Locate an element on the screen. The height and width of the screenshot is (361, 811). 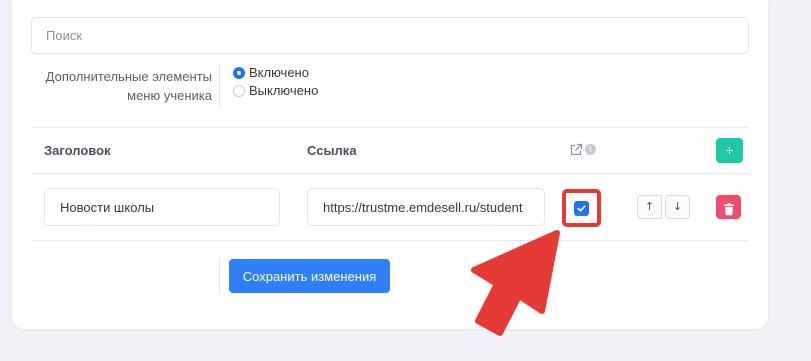
trash-icon is located at coordinates (728, 209).